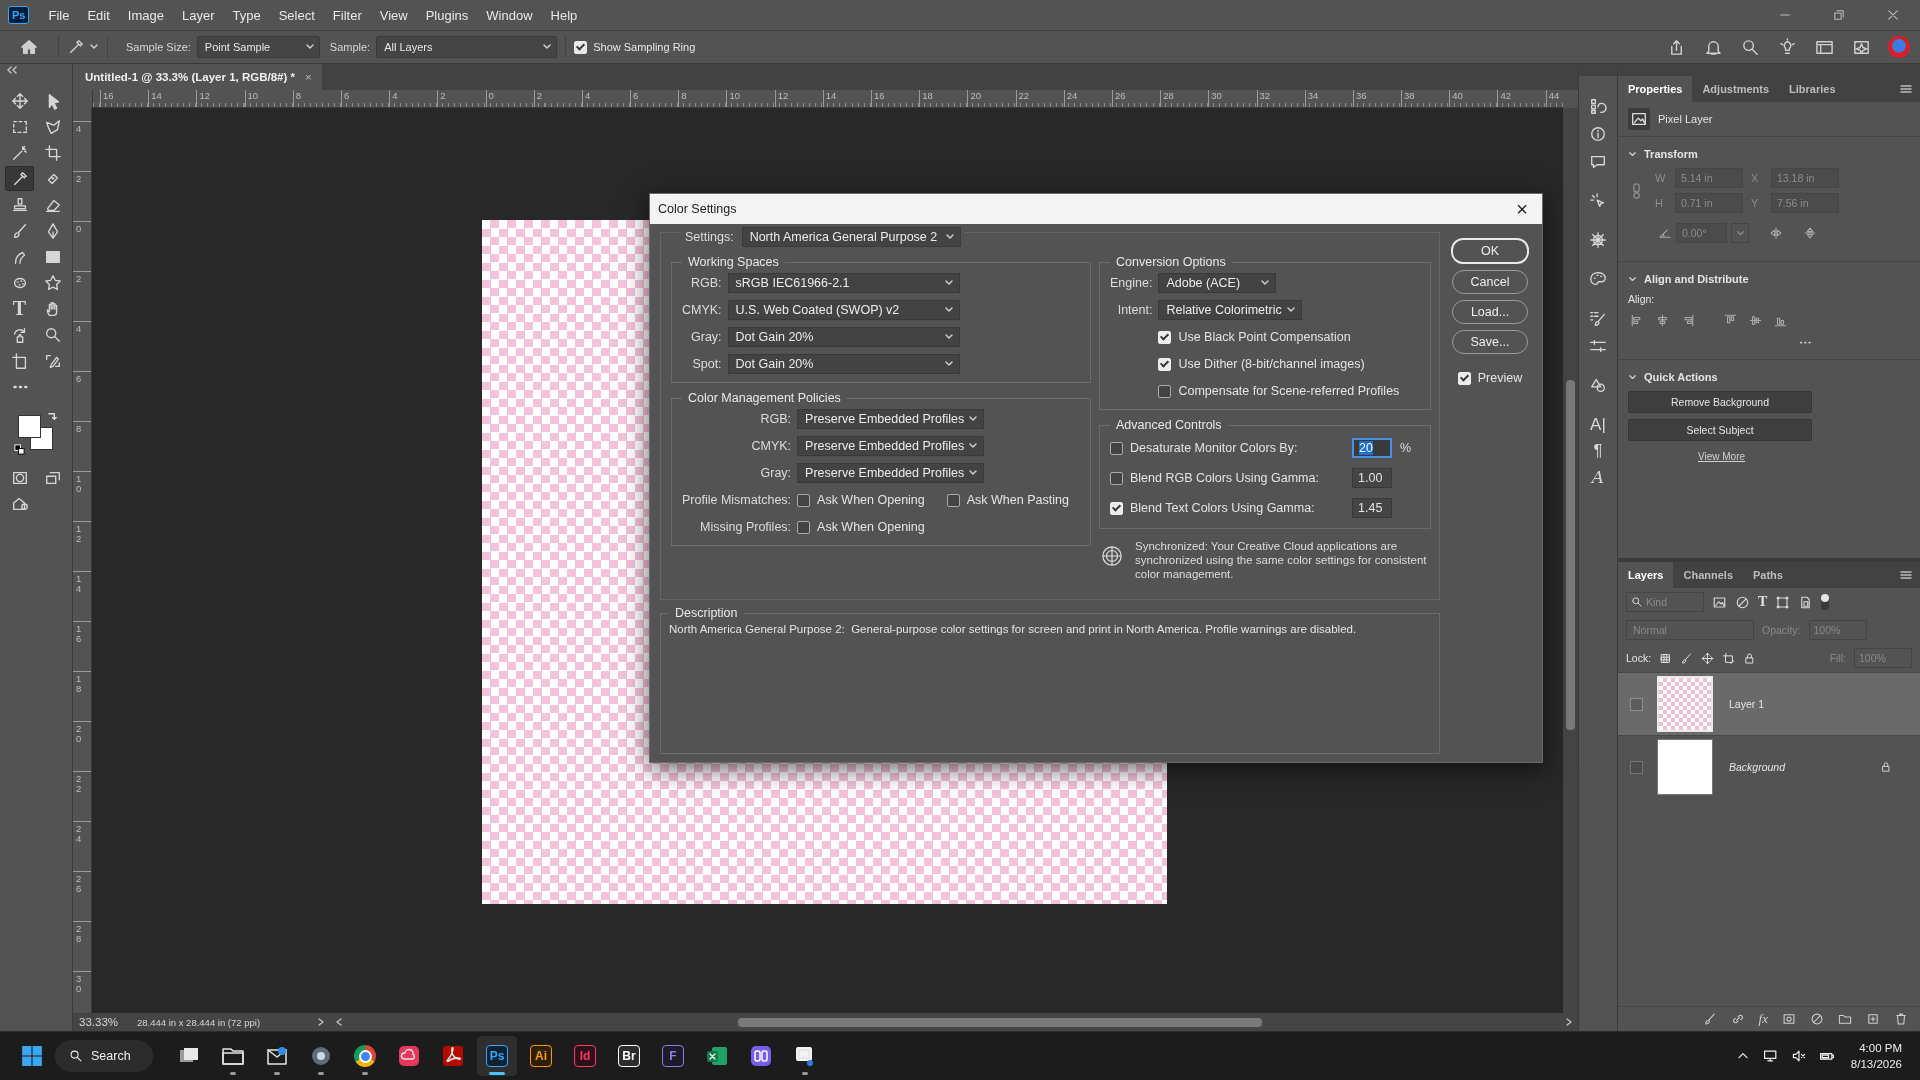  Describe the element at coordinates (1655, 89) in the screenshot. I see `panel-tab: Properties` at that location.